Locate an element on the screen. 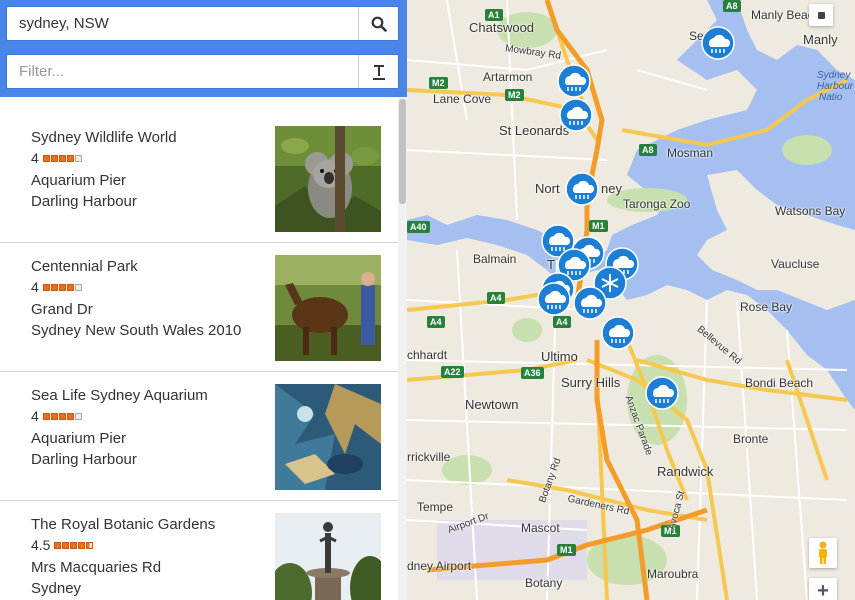 Image resolution: width=855 pixels, height=600 pixels. map-label: Balmain is located at coordinates (495, 259).